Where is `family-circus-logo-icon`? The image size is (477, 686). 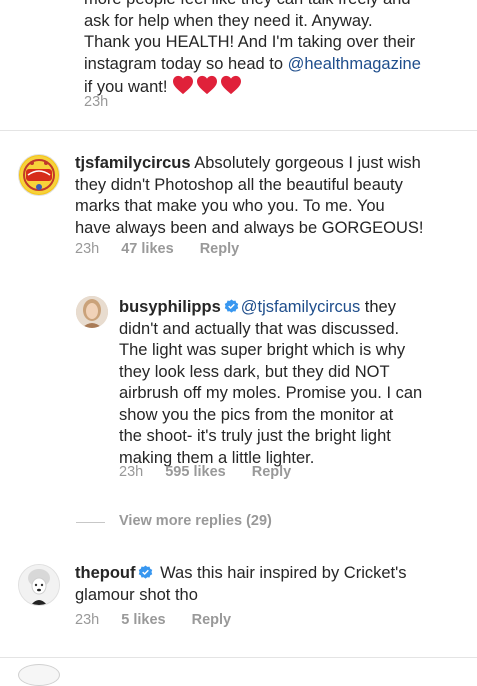
family-circus-logo-icon is located at coordinates (39, 175).